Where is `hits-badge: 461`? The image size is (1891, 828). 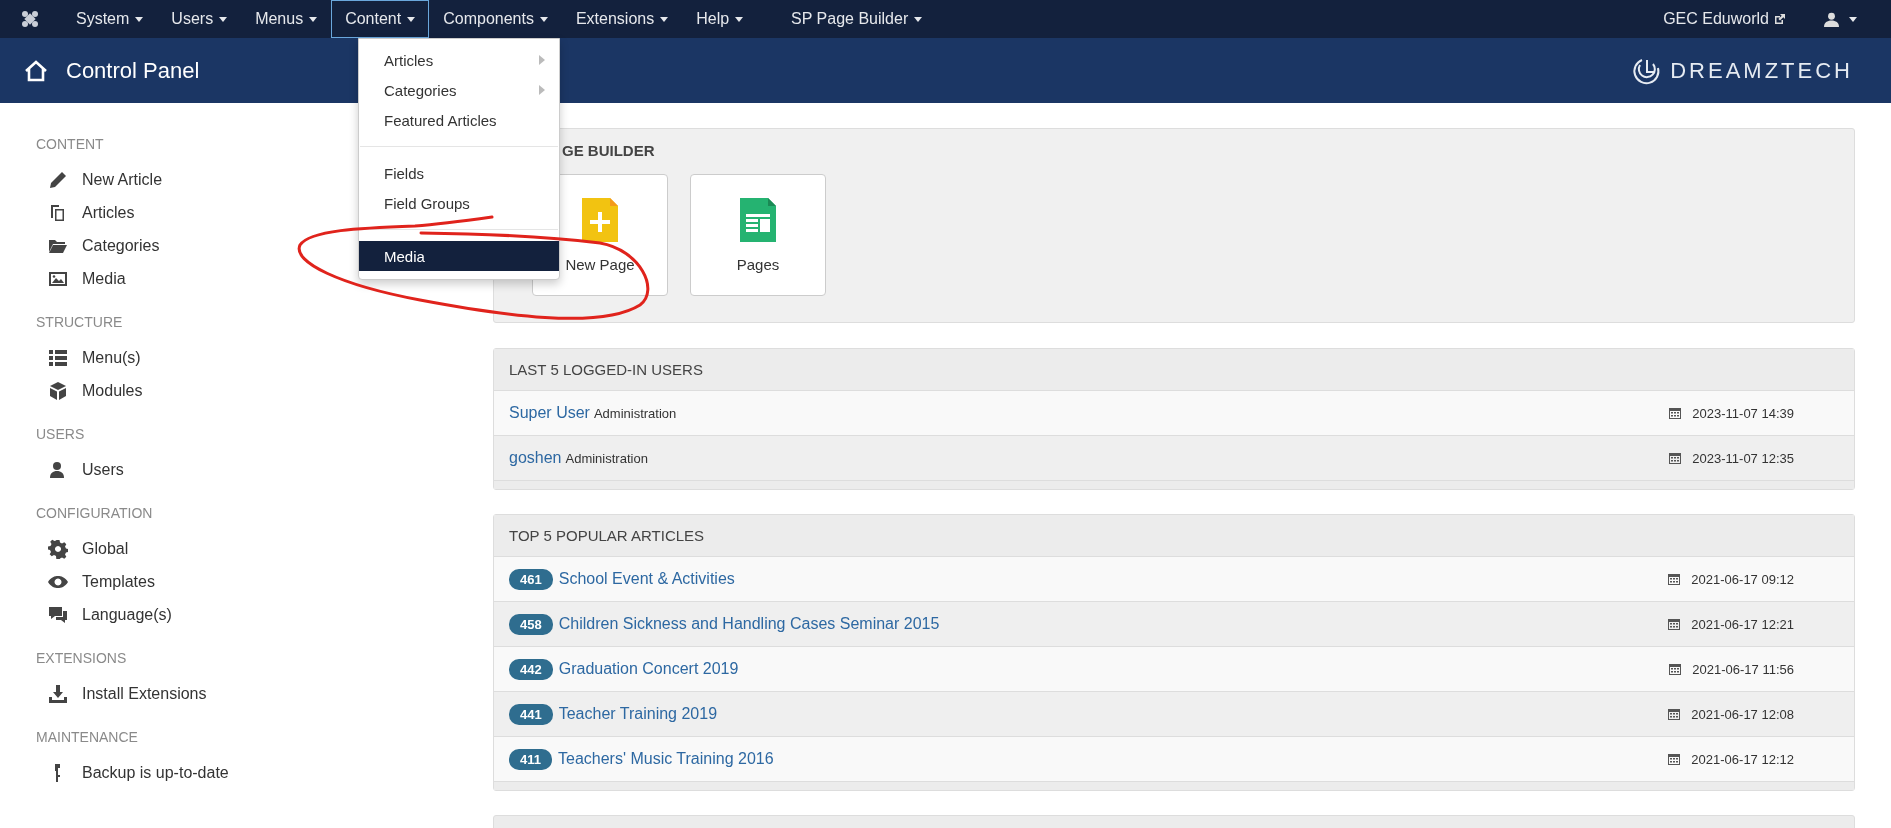
hits-badge: 461 is located at coordinates (531, 579).